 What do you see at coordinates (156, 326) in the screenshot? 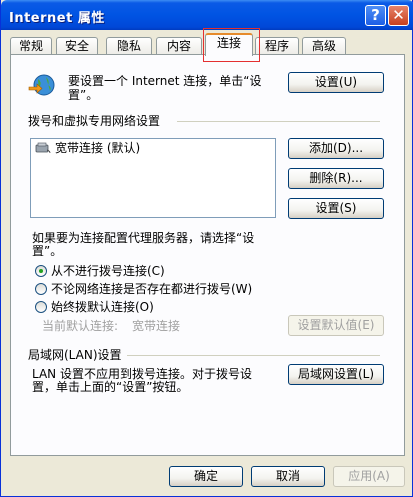
I see `current-default-value: 宽带连接` at bounding box center [156, 326].